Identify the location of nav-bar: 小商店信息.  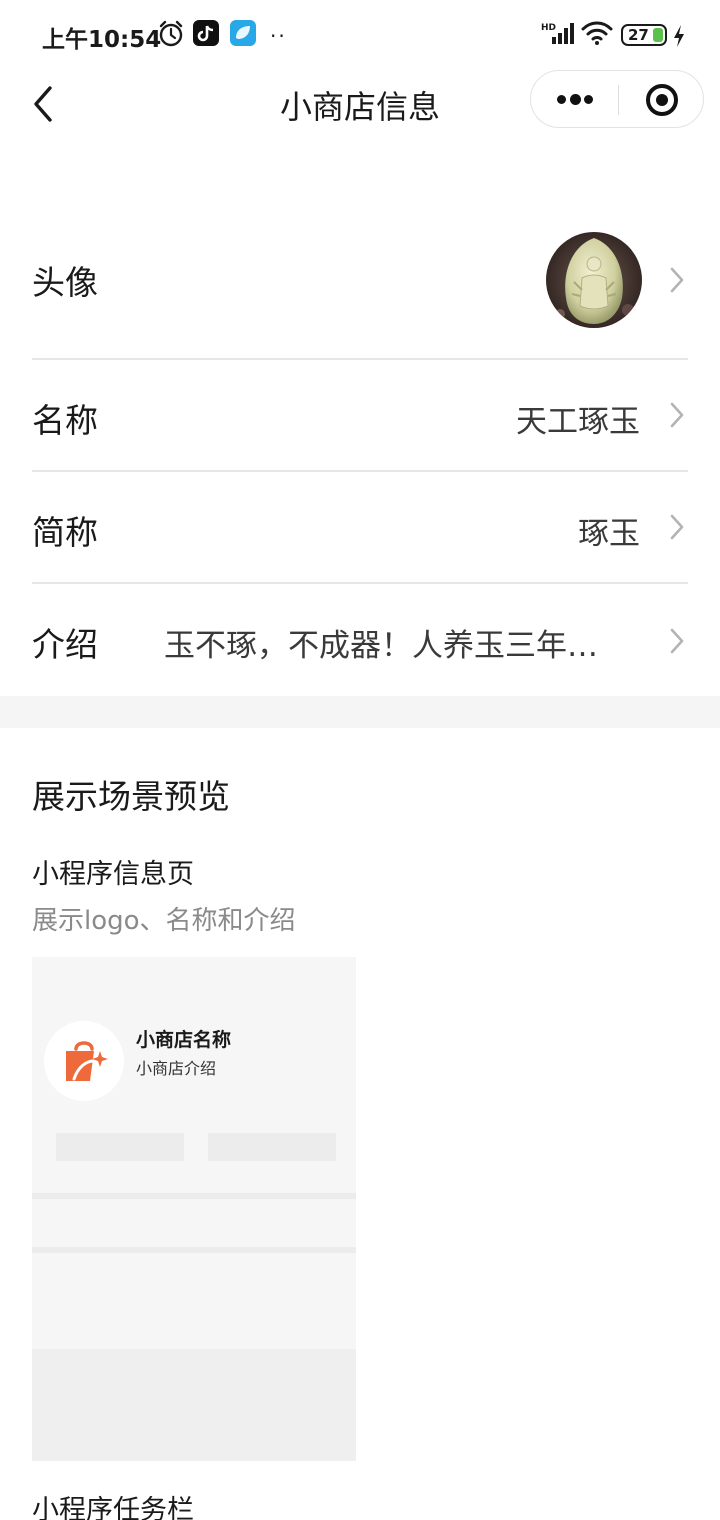
(360, 103).